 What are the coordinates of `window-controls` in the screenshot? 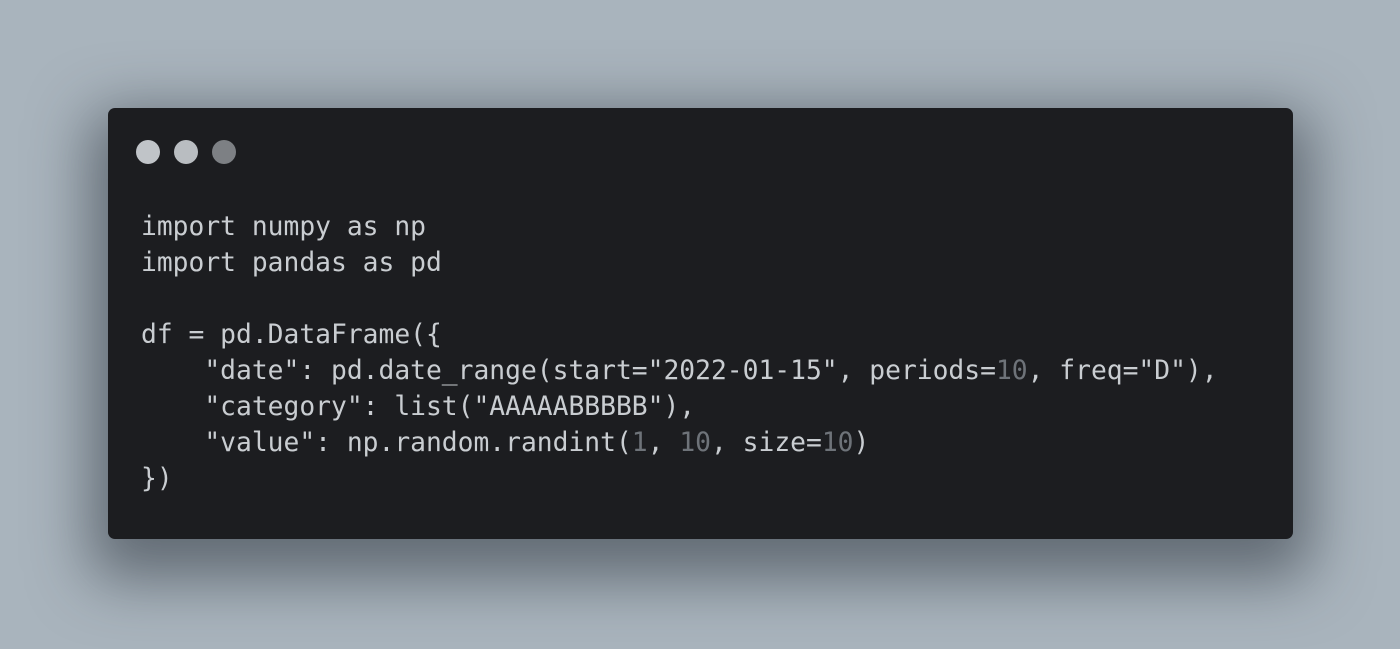 It's located at (186, 152).